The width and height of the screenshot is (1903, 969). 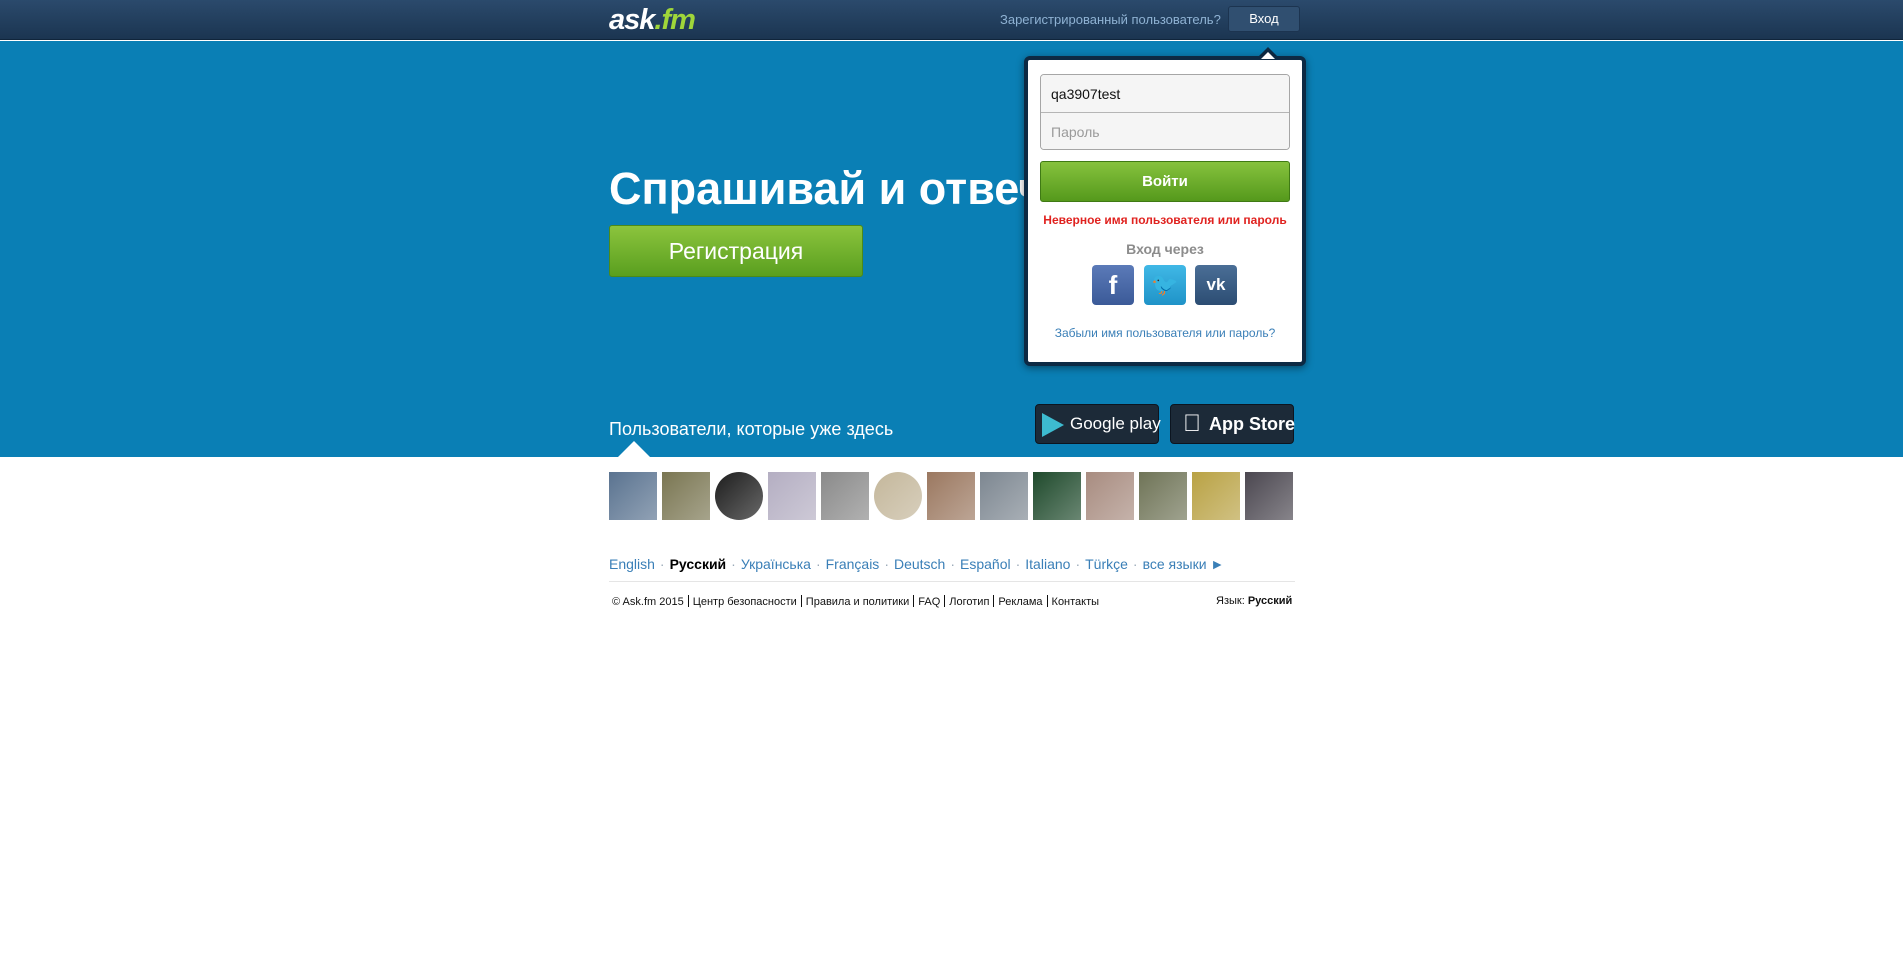 I want to click on askfm-logo: ask.fm, so click(x=652, y=20).